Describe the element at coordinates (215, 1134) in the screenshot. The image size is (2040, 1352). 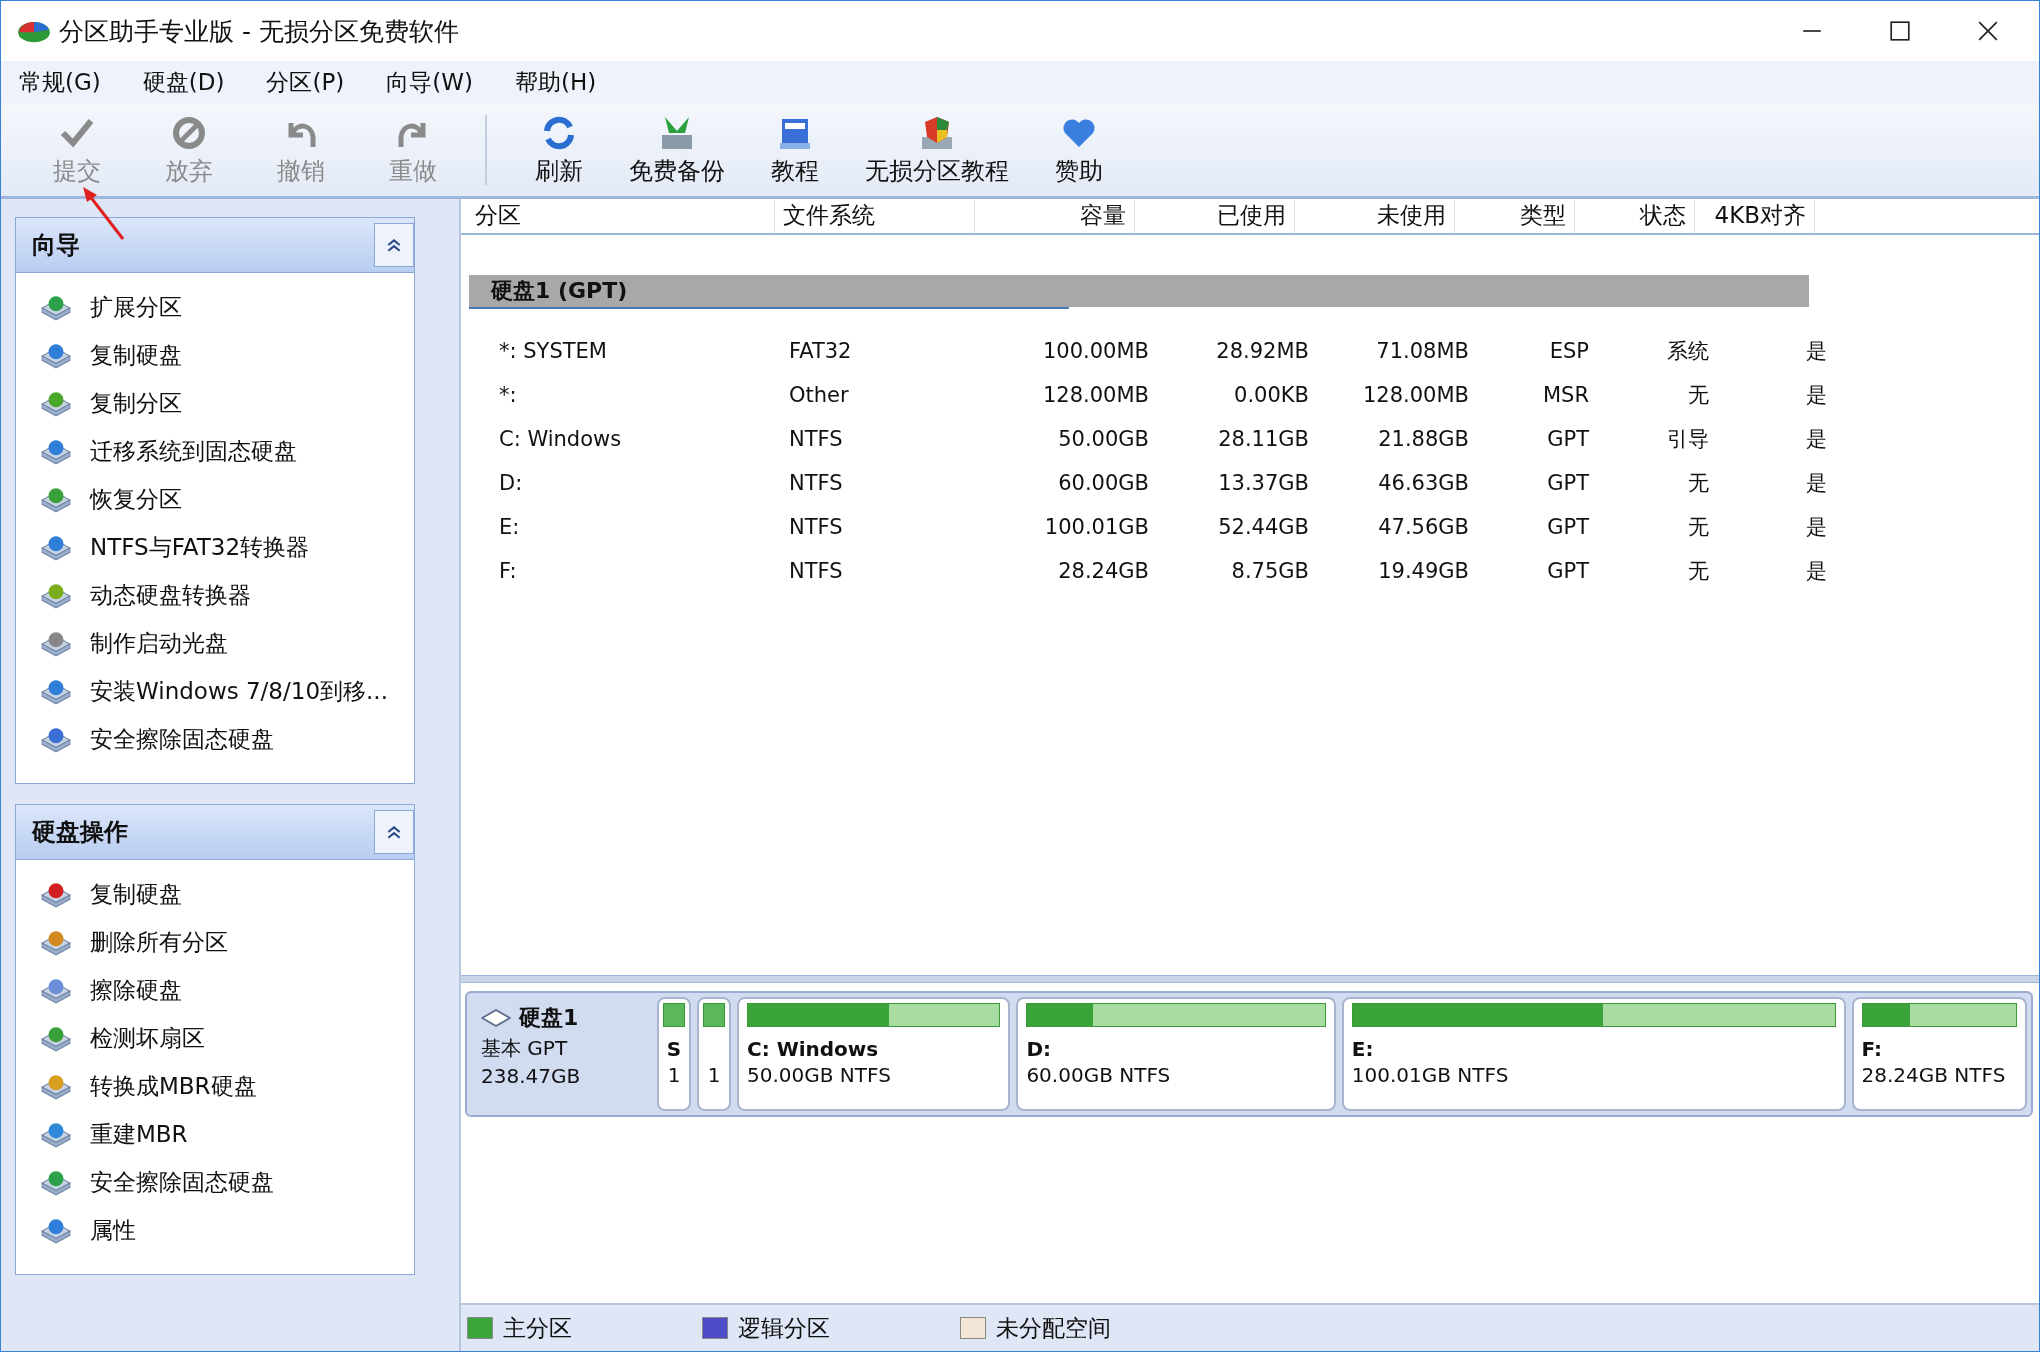
I see `wizard-item: 重建MBR` at that location.